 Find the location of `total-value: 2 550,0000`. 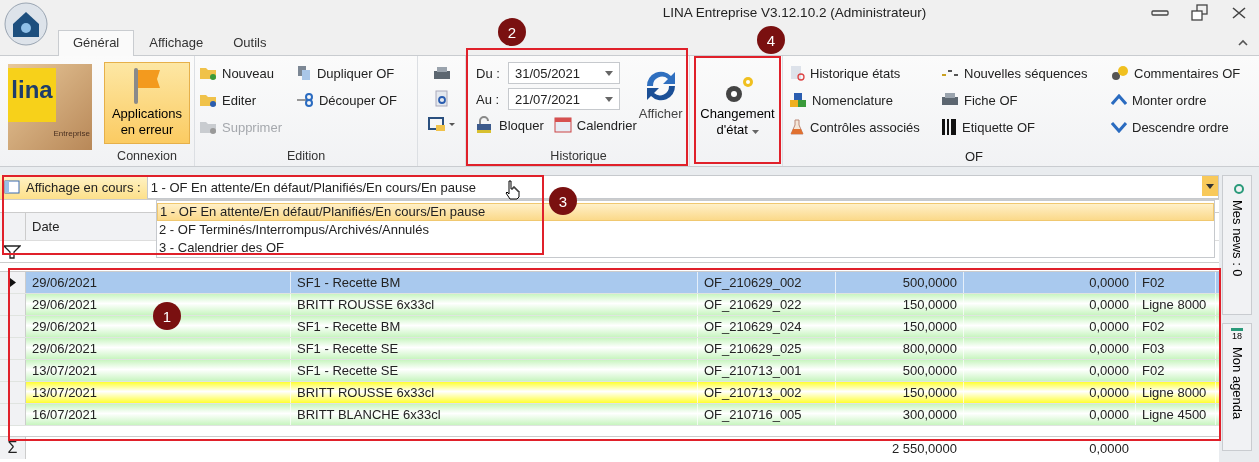

total-value: 2 550,0000 is located at coordinates (924, 448).